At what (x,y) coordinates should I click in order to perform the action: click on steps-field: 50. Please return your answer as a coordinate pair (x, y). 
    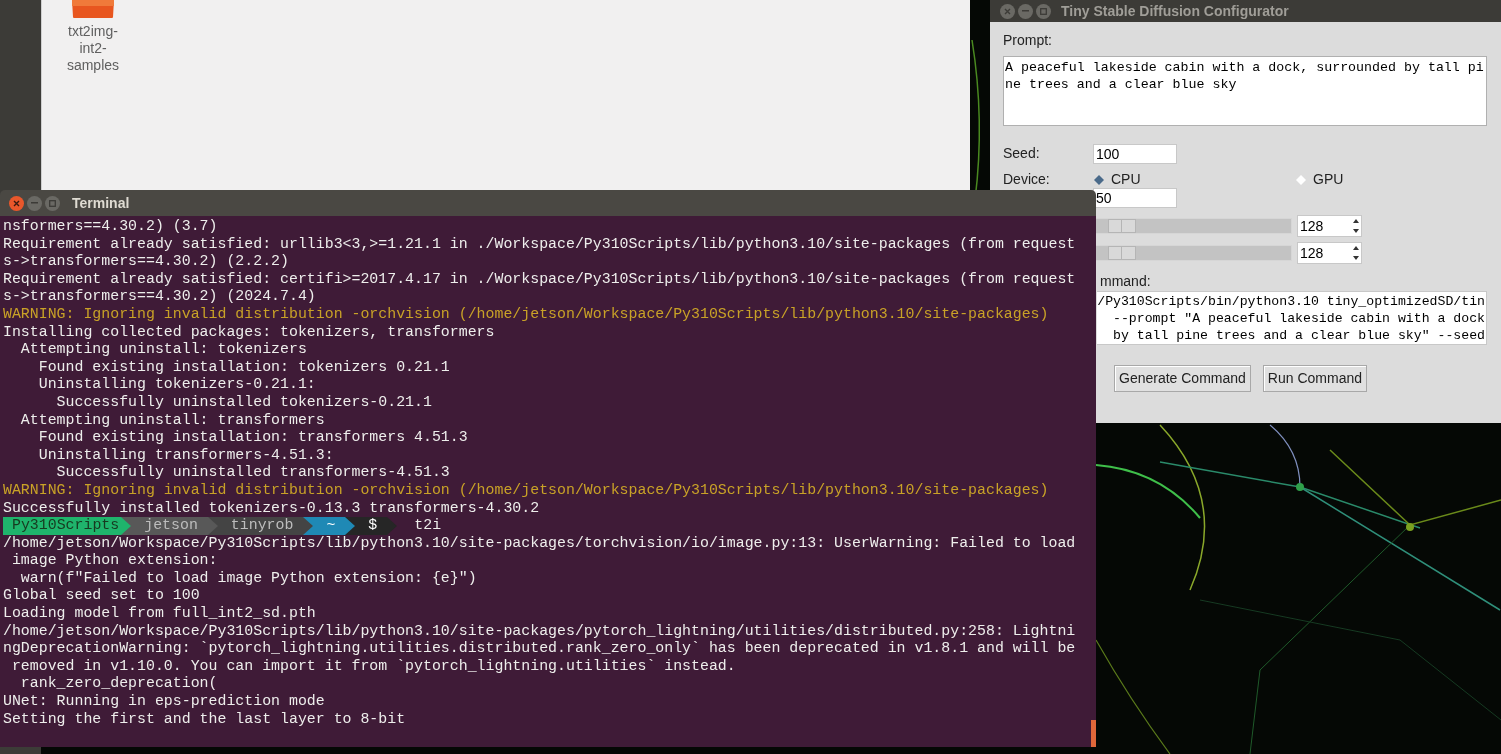
    Looking at the image, I should click on (1135, 198).